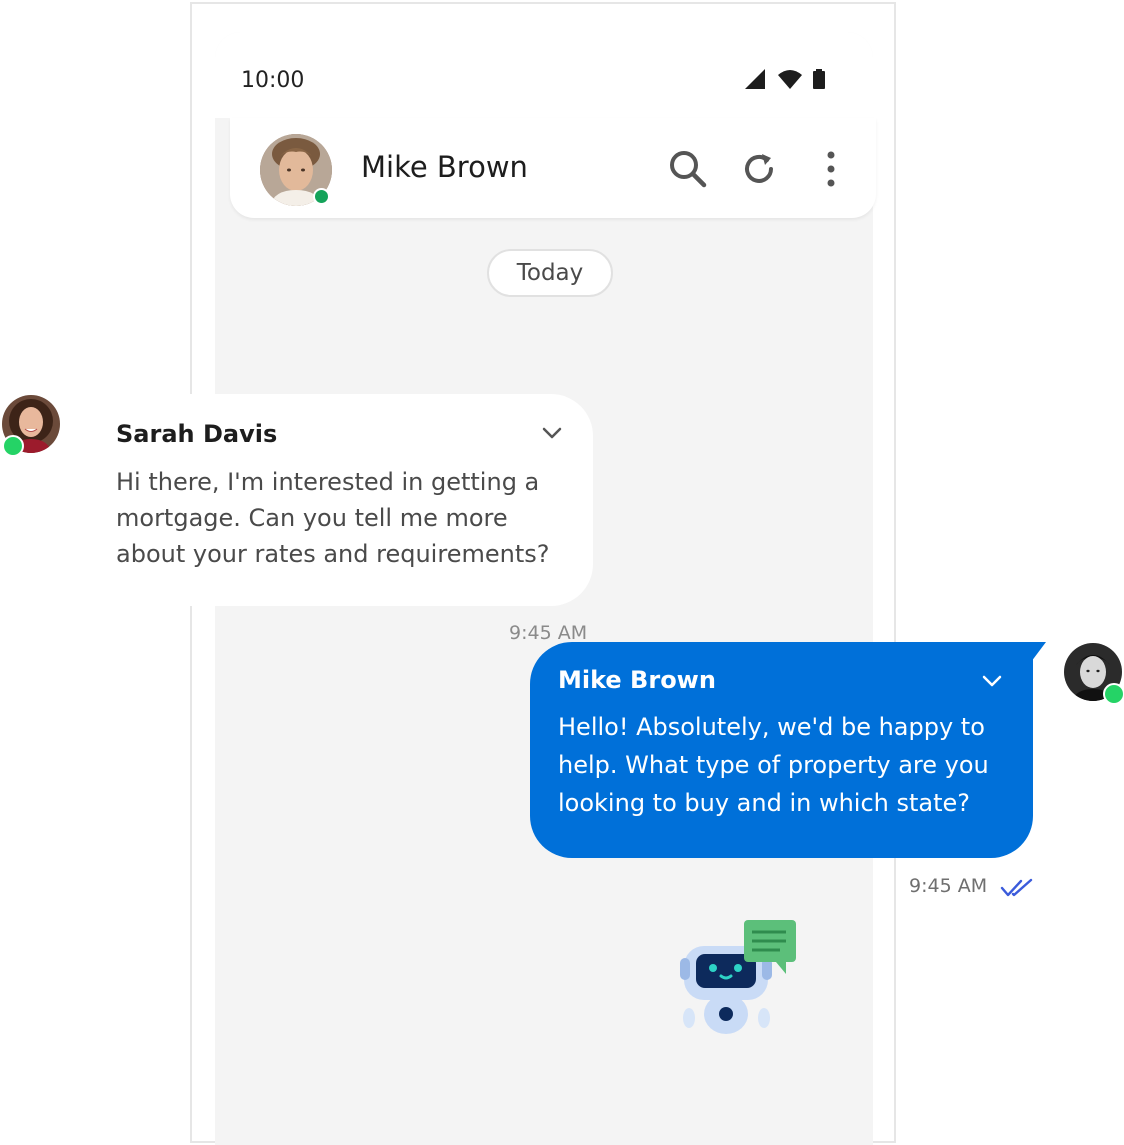  Describe the element at coordinates (553, 168) in the screenshot. I see `chat-header: Mike Brown` at that location.